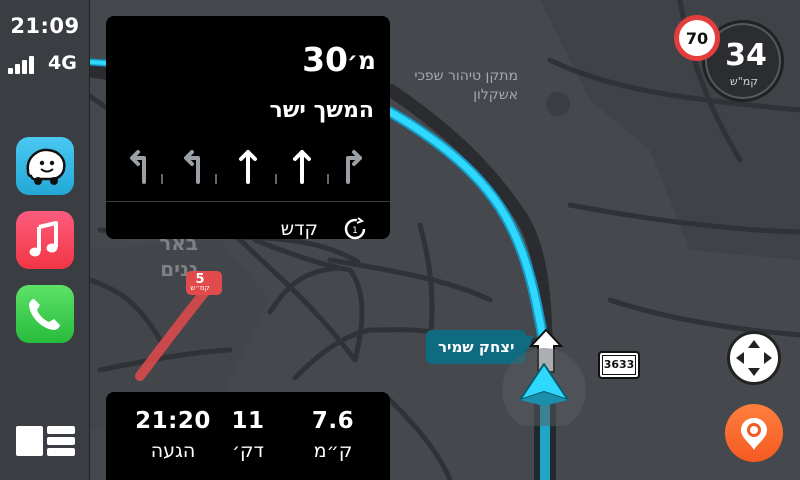  I want to click on turn-distance-unit: מ׳, so click(361, 60).